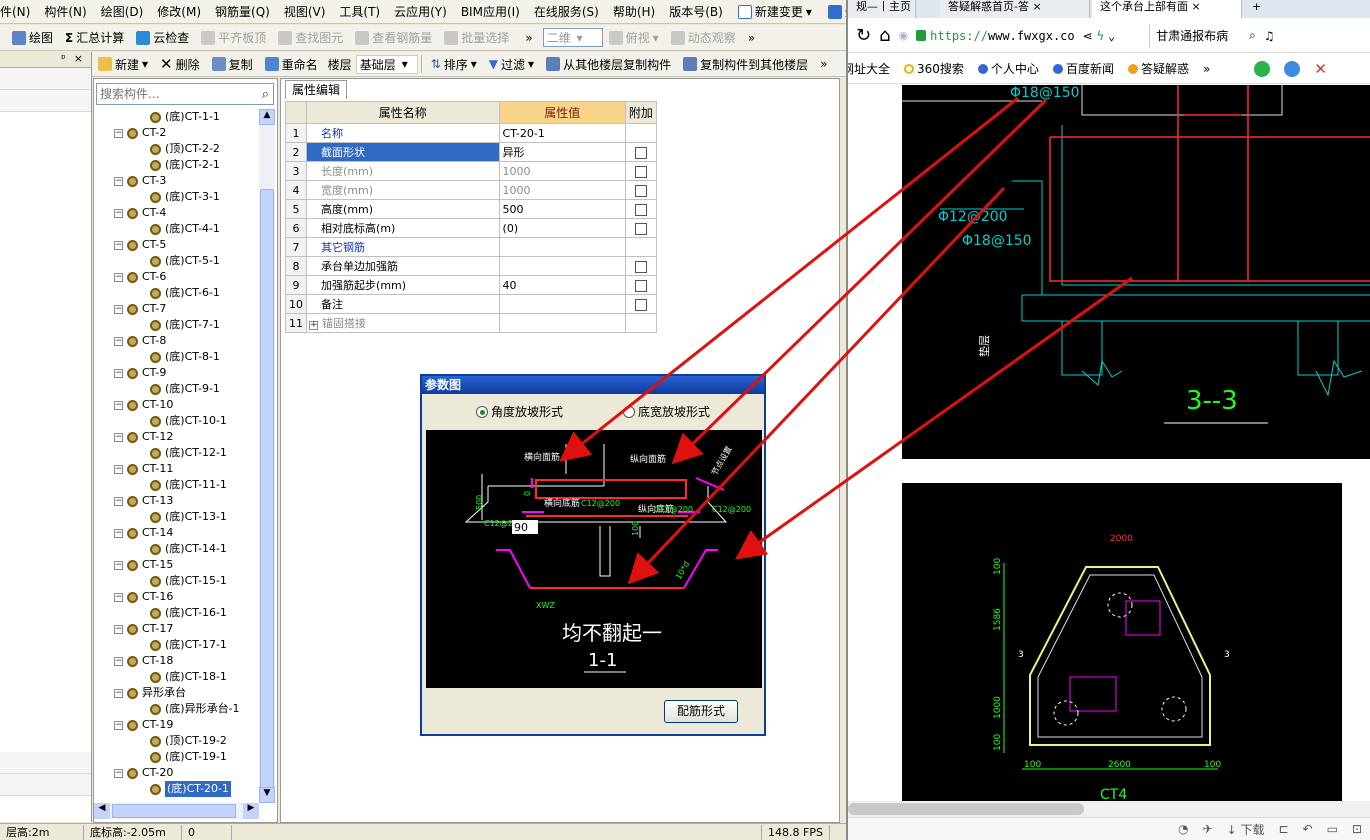 The height and width of the screenshot is (840, 1370). I want to click on property-row: 9 加强筋起步(mm) 40, so click(471, 285).